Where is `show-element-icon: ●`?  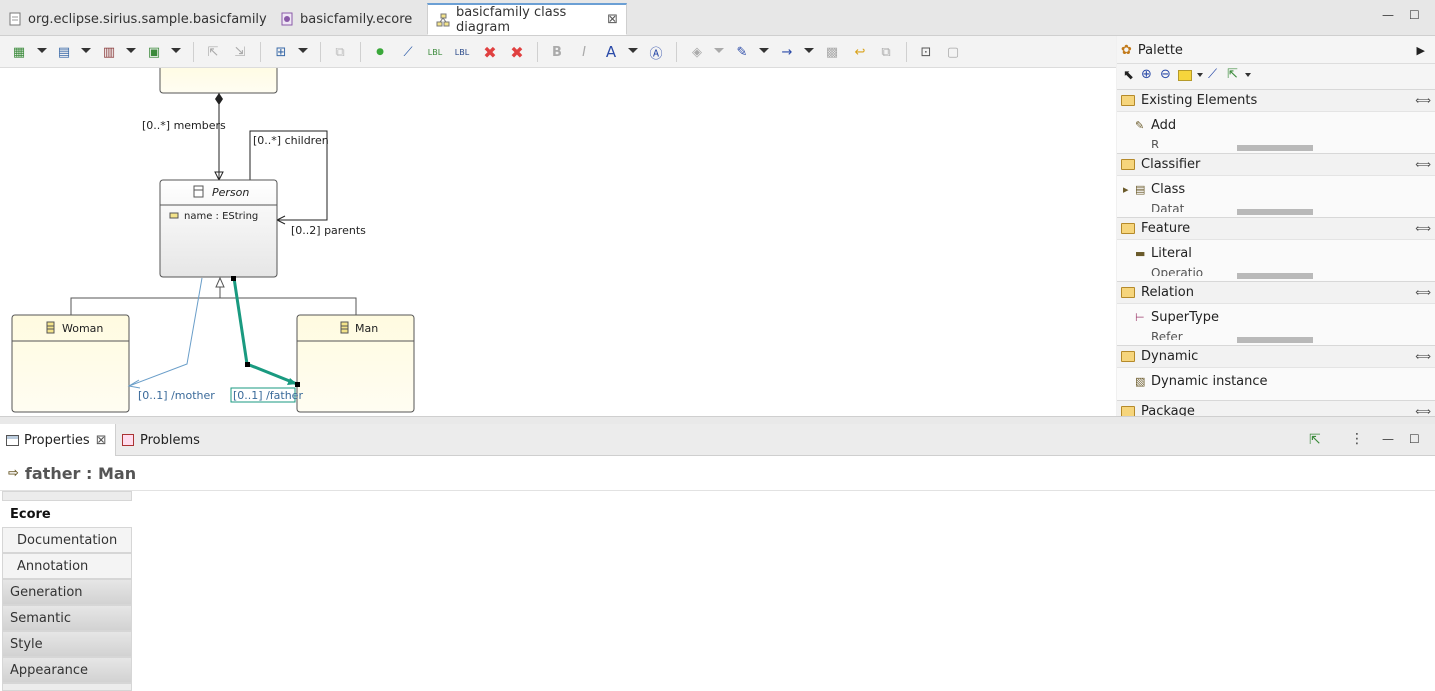
show-element-icon: ● is located at coordinates (380, 52).